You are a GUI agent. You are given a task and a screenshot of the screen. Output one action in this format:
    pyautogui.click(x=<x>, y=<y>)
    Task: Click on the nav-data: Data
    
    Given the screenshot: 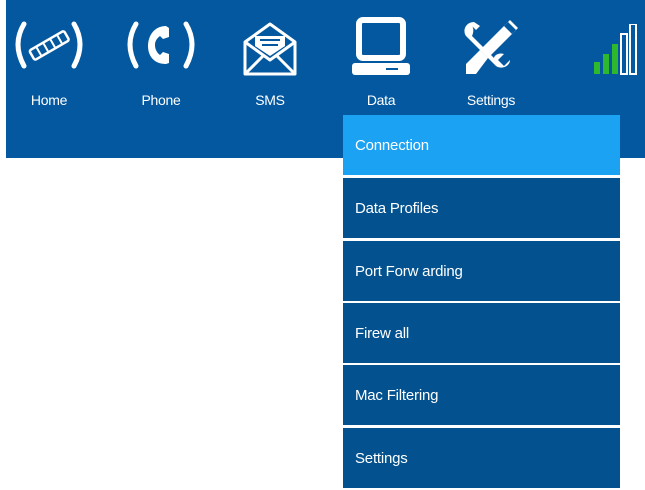 What is the action you would take?
    pyautogui.click(x=381, y=64)
    